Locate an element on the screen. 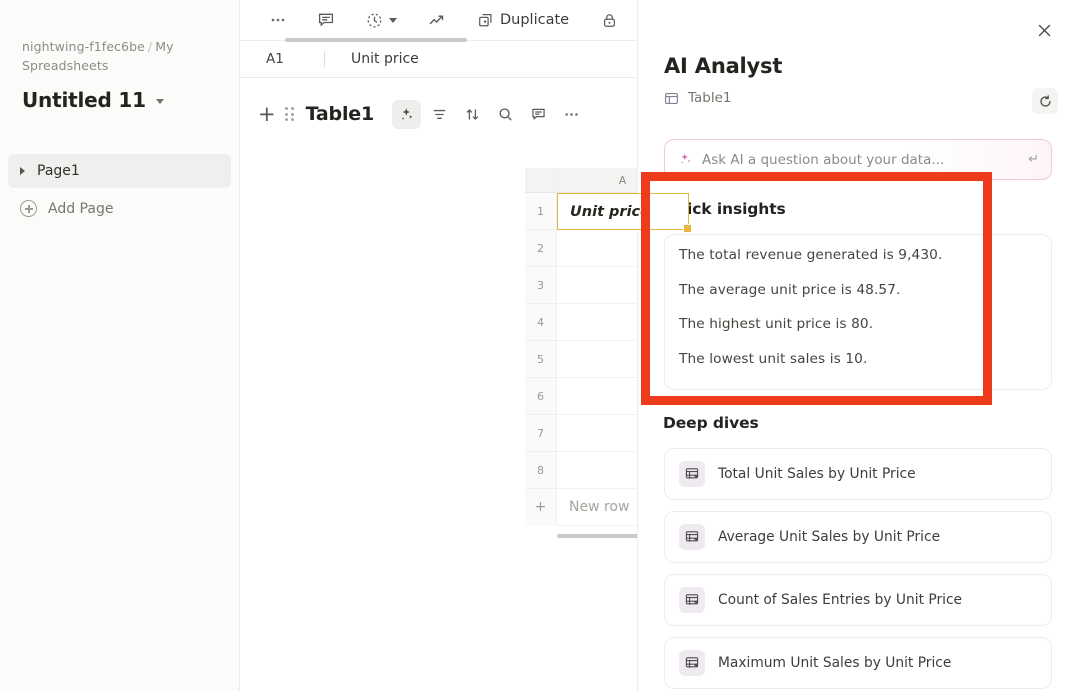 The image size is (1078, 691). column-letter-a: A is located at coordinates (622, 180).